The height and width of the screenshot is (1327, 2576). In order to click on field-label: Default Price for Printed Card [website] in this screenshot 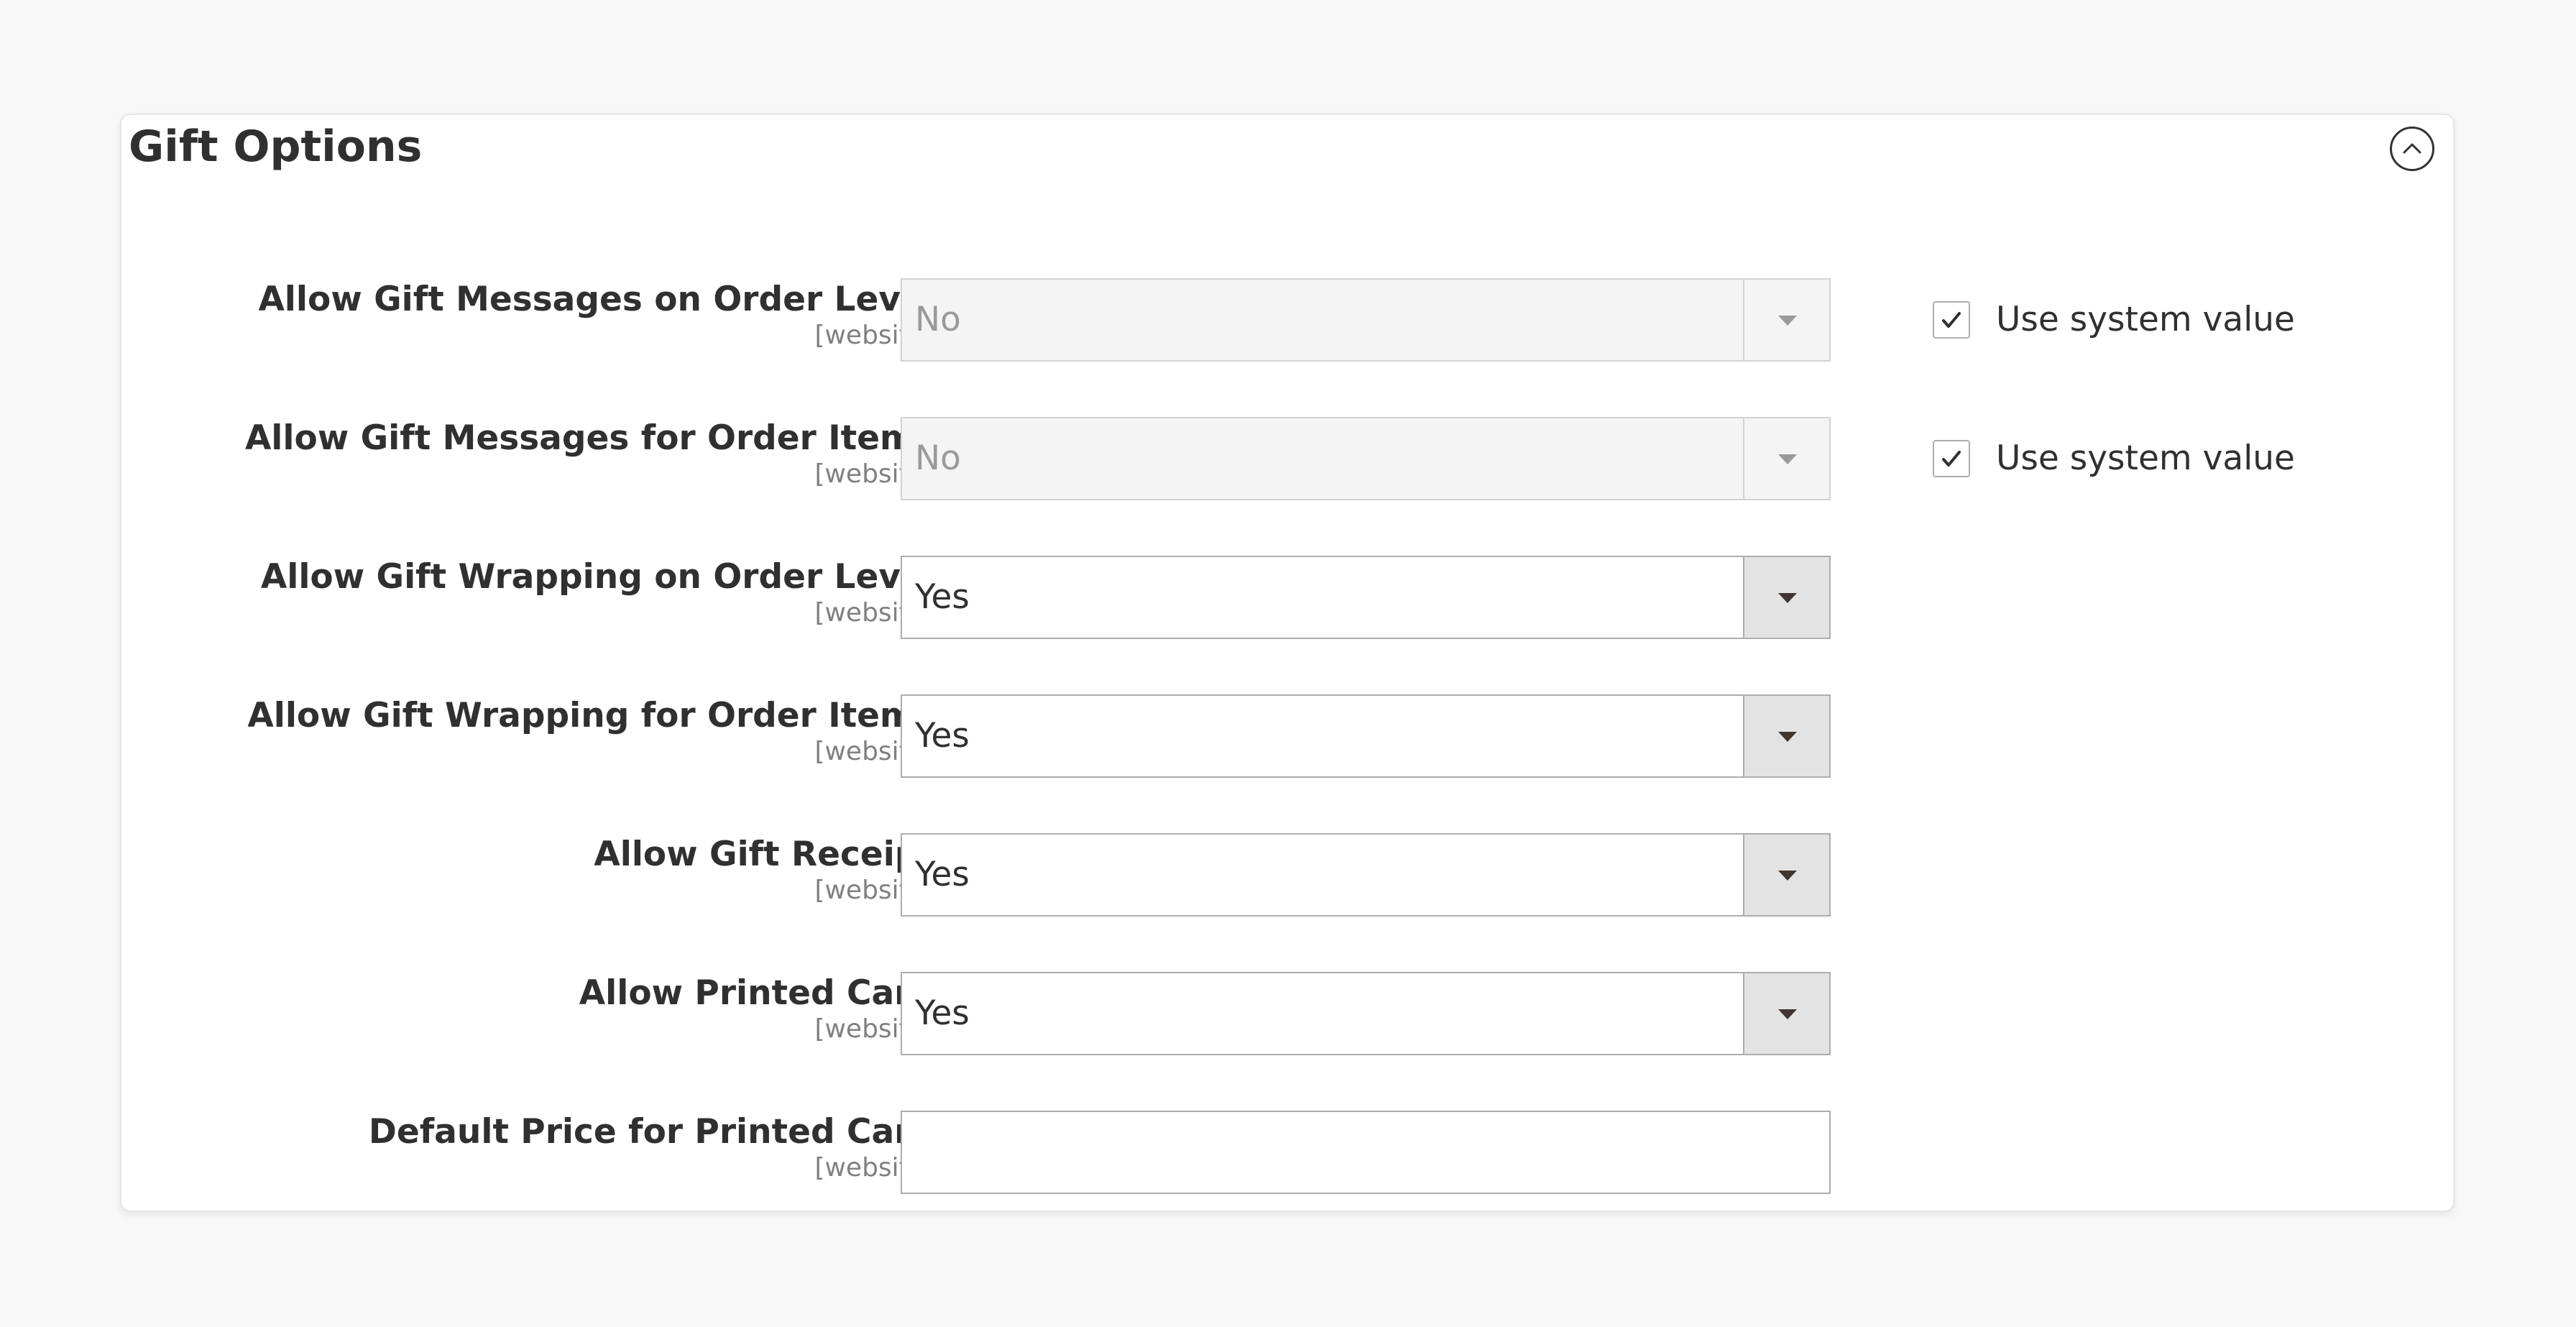, I will do `click(564, 1147)`.